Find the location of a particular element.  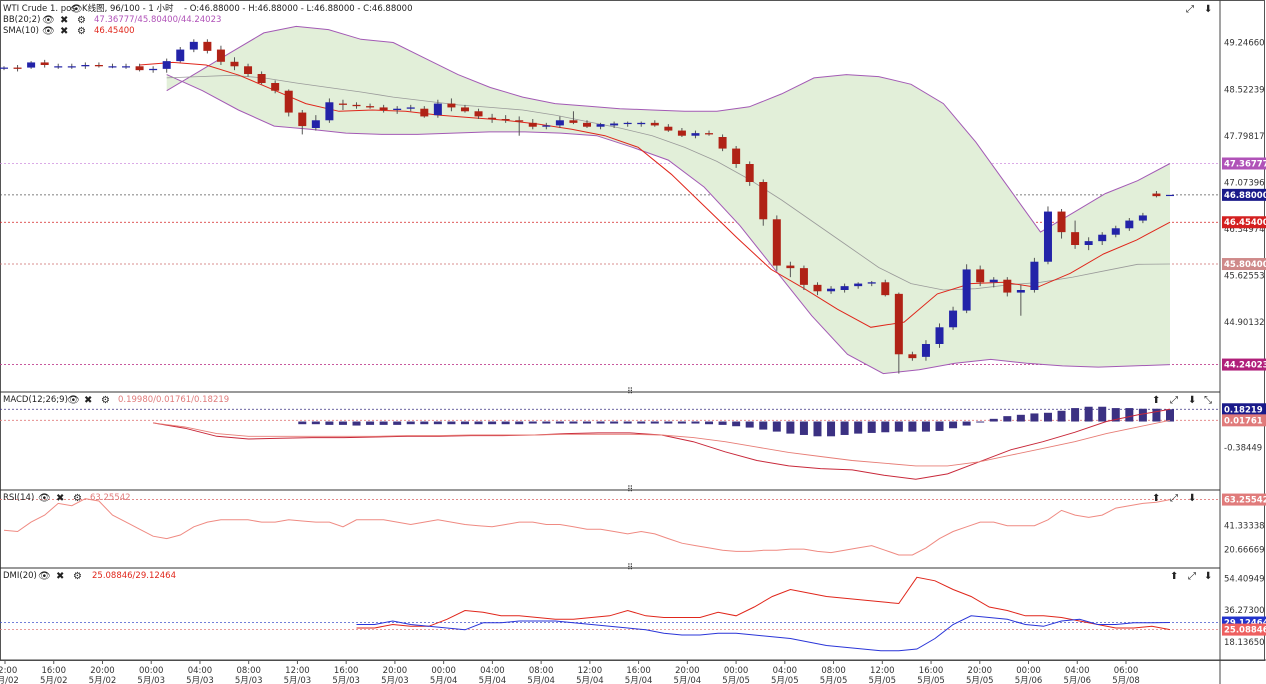

rsi-eye-icon: 👁 is located at coordinates (44, 498).